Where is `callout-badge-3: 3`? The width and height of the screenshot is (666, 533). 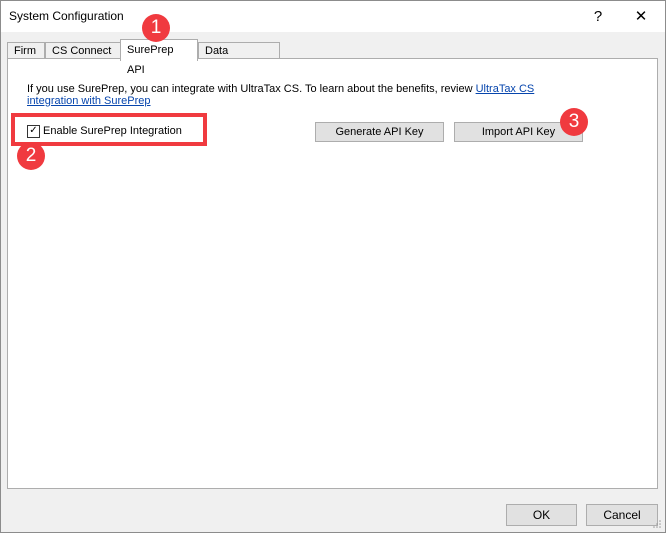 callout-badge-3: 3 is located at coordinates (574, 122).